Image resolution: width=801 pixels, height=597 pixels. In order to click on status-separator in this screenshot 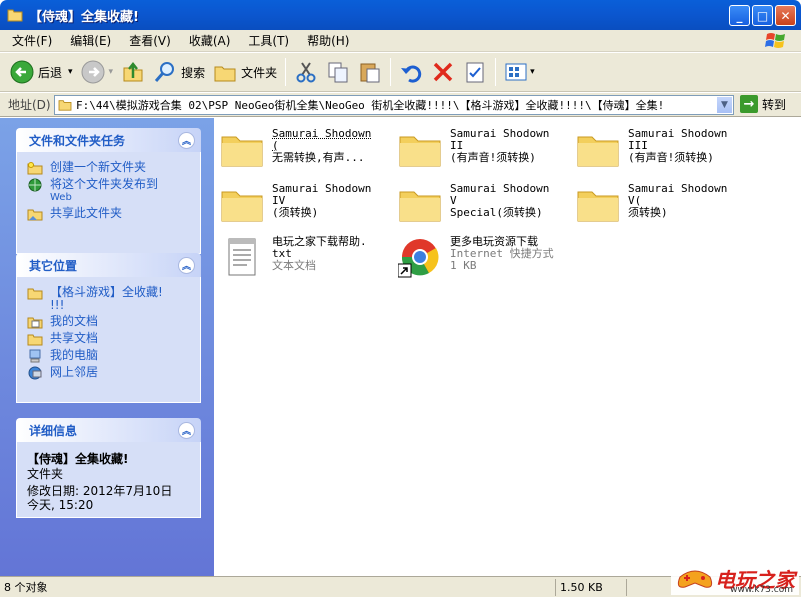, I will do `click(626, 587)`.